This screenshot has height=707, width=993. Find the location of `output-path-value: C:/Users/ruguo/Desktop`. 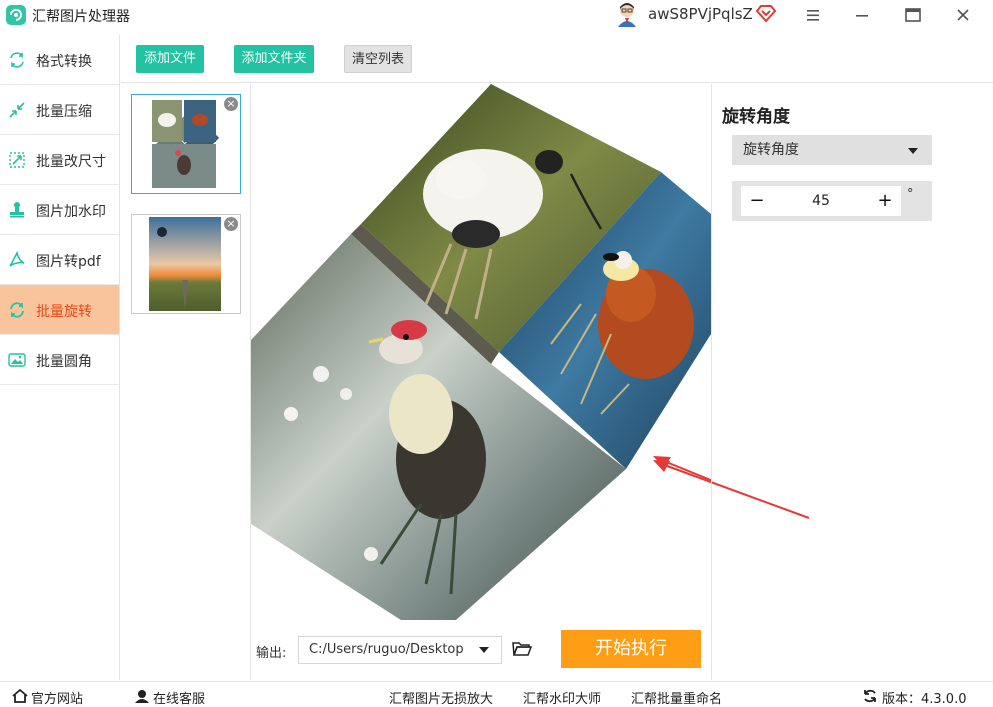

output-path-value: C:/Users/ruguo/Desktop is located at coordinates (386, 649).